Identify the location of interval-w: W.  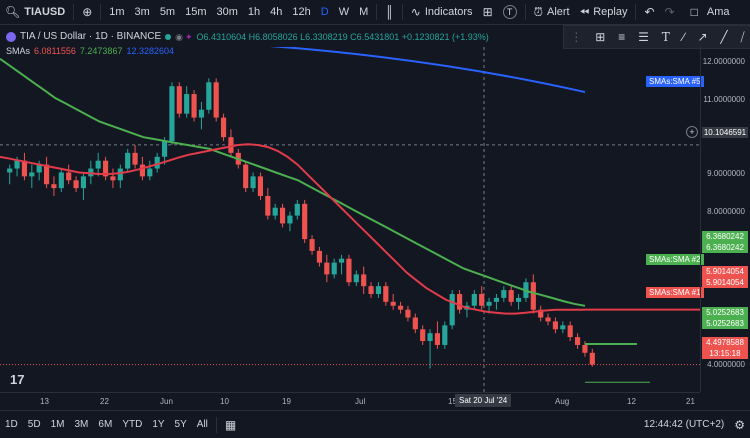
(344, 12).